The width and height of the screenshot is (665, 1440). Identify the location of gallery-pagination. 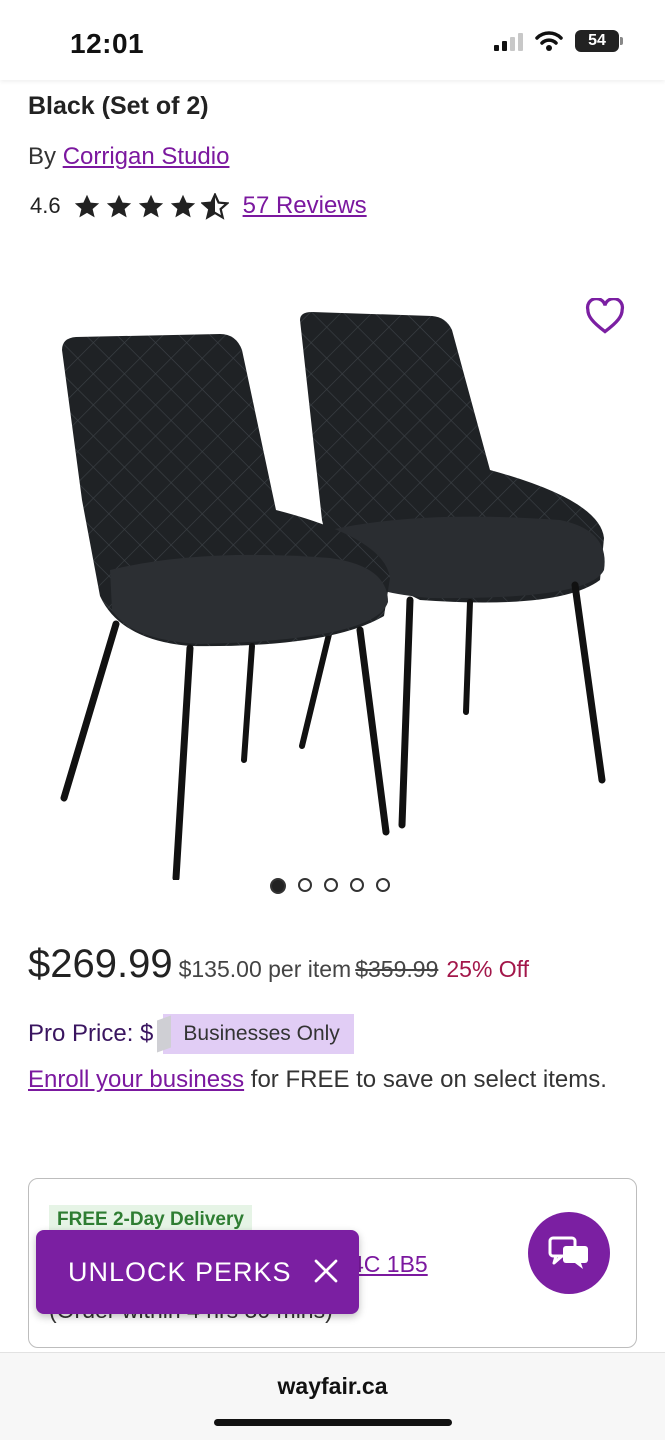
(330, 886).